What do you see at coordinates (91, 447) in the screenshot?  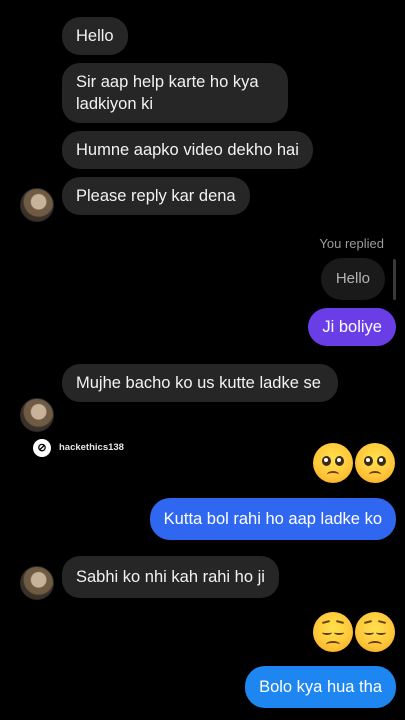 I see `watermark-handle: hackethics138` at bounding box center [91, 447].